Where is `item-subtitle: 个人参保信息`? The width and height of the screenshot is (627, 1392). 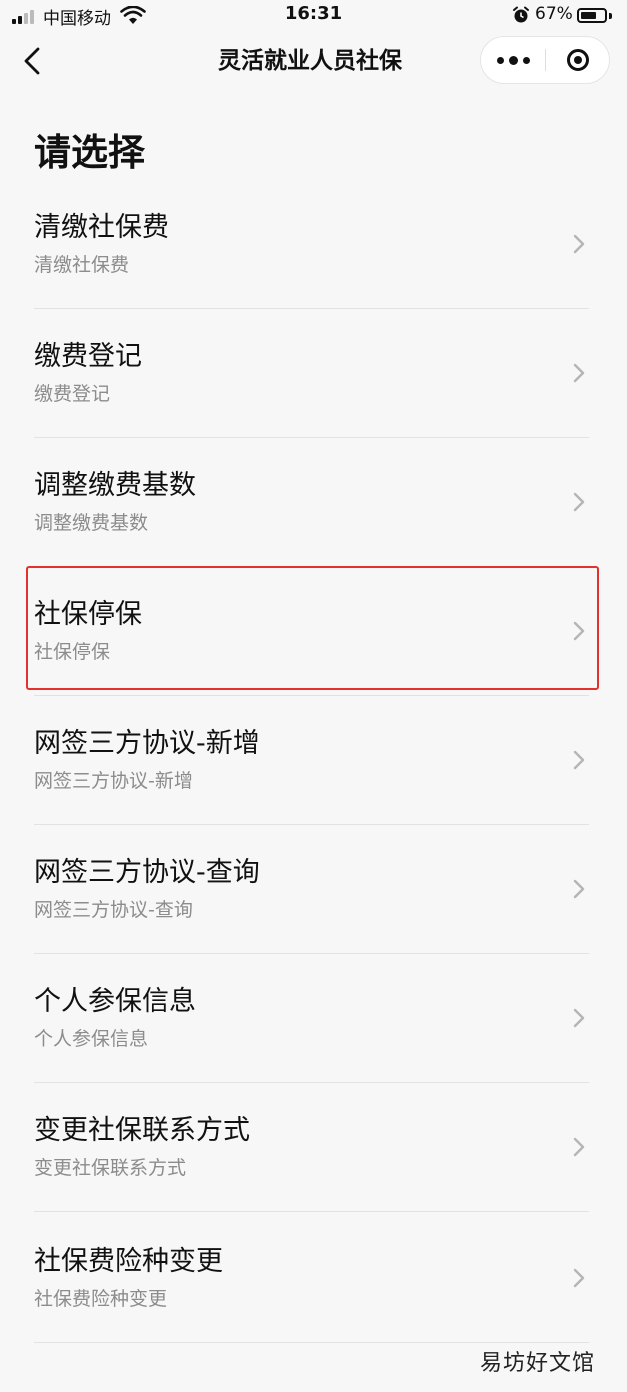 item-subtitle: 个人参保信息 is located at coordinates (91, 1039).